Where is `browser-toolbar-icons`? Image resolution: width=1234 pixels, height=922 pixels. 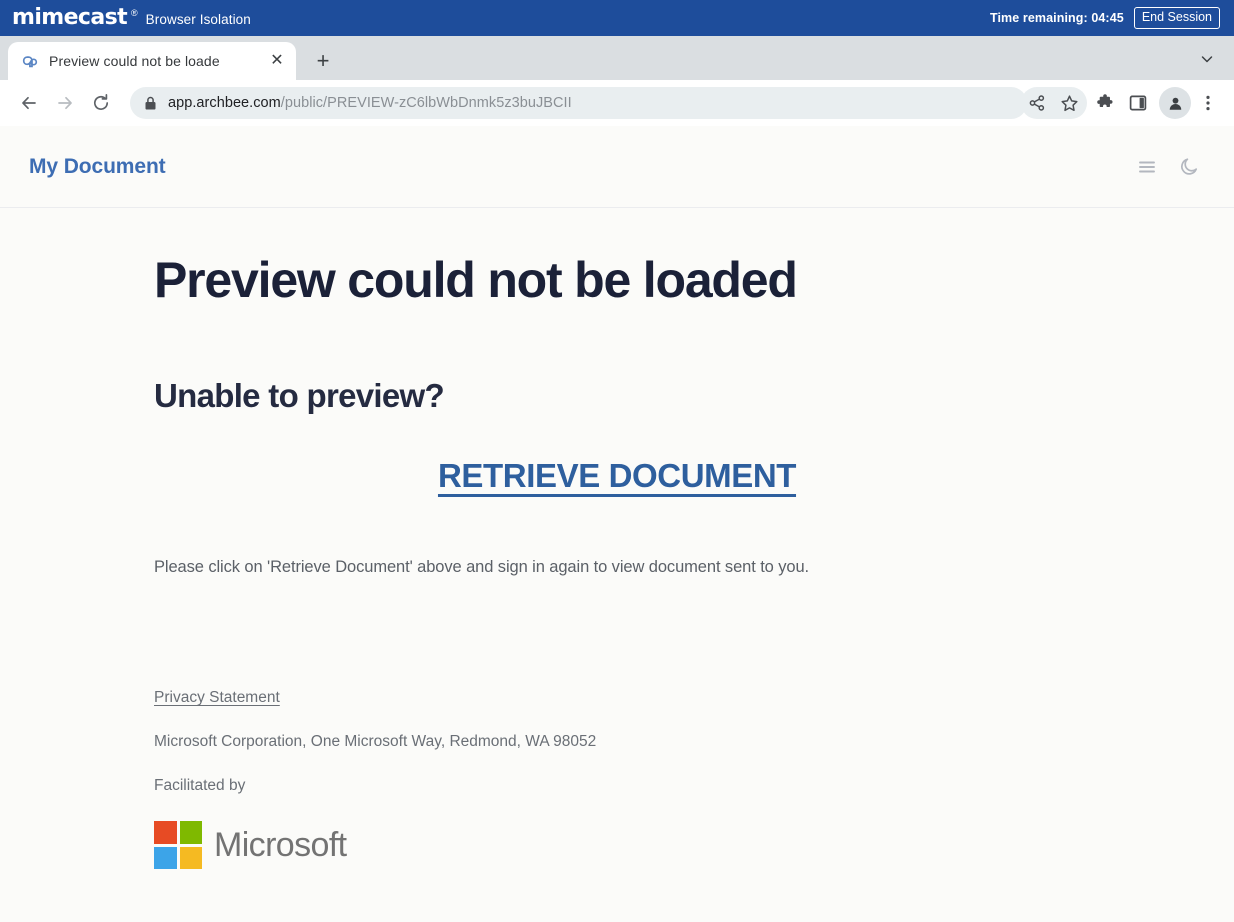
browser-toolbar-icons is located at coordinates (1156, 103).